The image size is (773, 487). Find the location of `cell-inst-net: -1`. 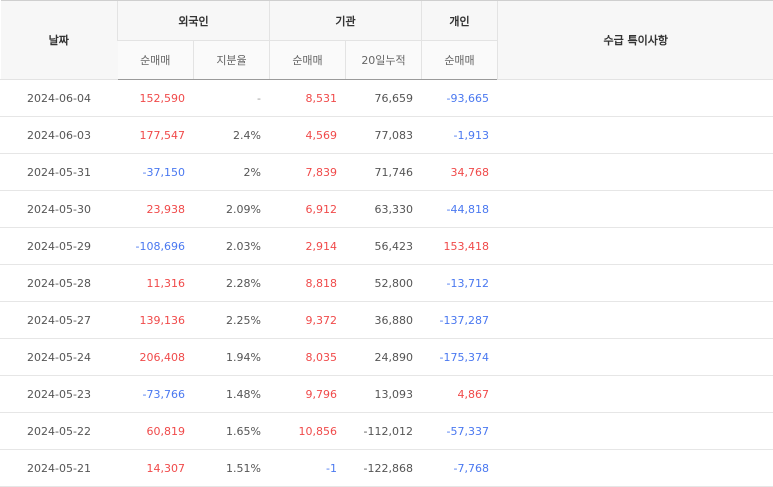

cell-inst-net: -1 is located at coordinates (308, 468).